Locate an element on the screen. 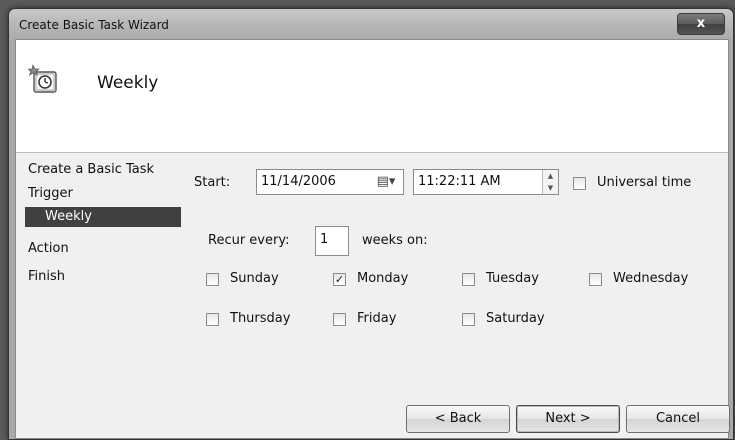 This screenshot has width=735, height=440. start-date-value: 11/14/2006 is located at coordinates (298, 181).